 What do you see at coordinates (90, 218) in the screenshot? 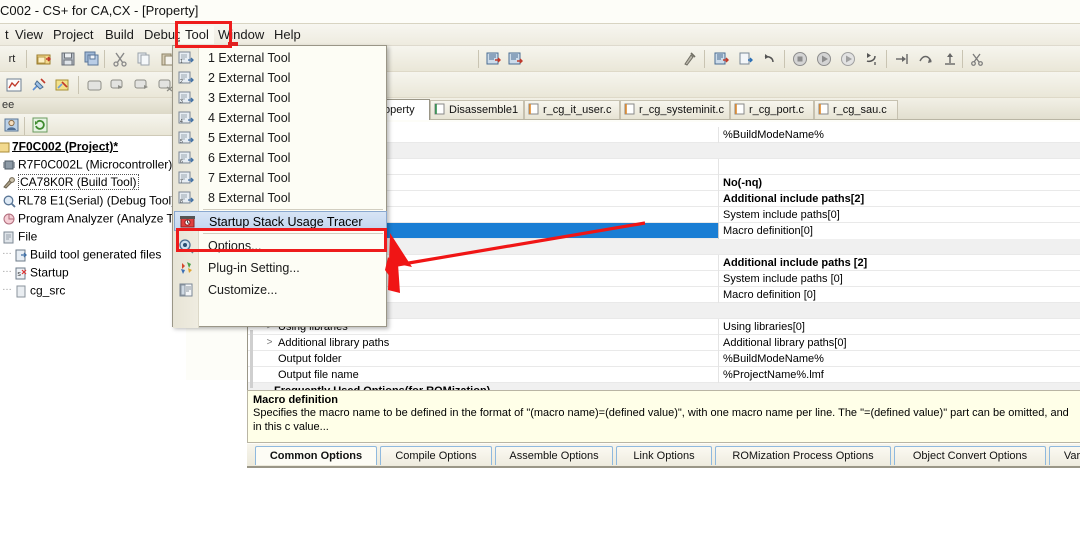
I see `tree-item-program-analyzer: Program Analyzer (Analyze To` at bounding box center [90, 218].